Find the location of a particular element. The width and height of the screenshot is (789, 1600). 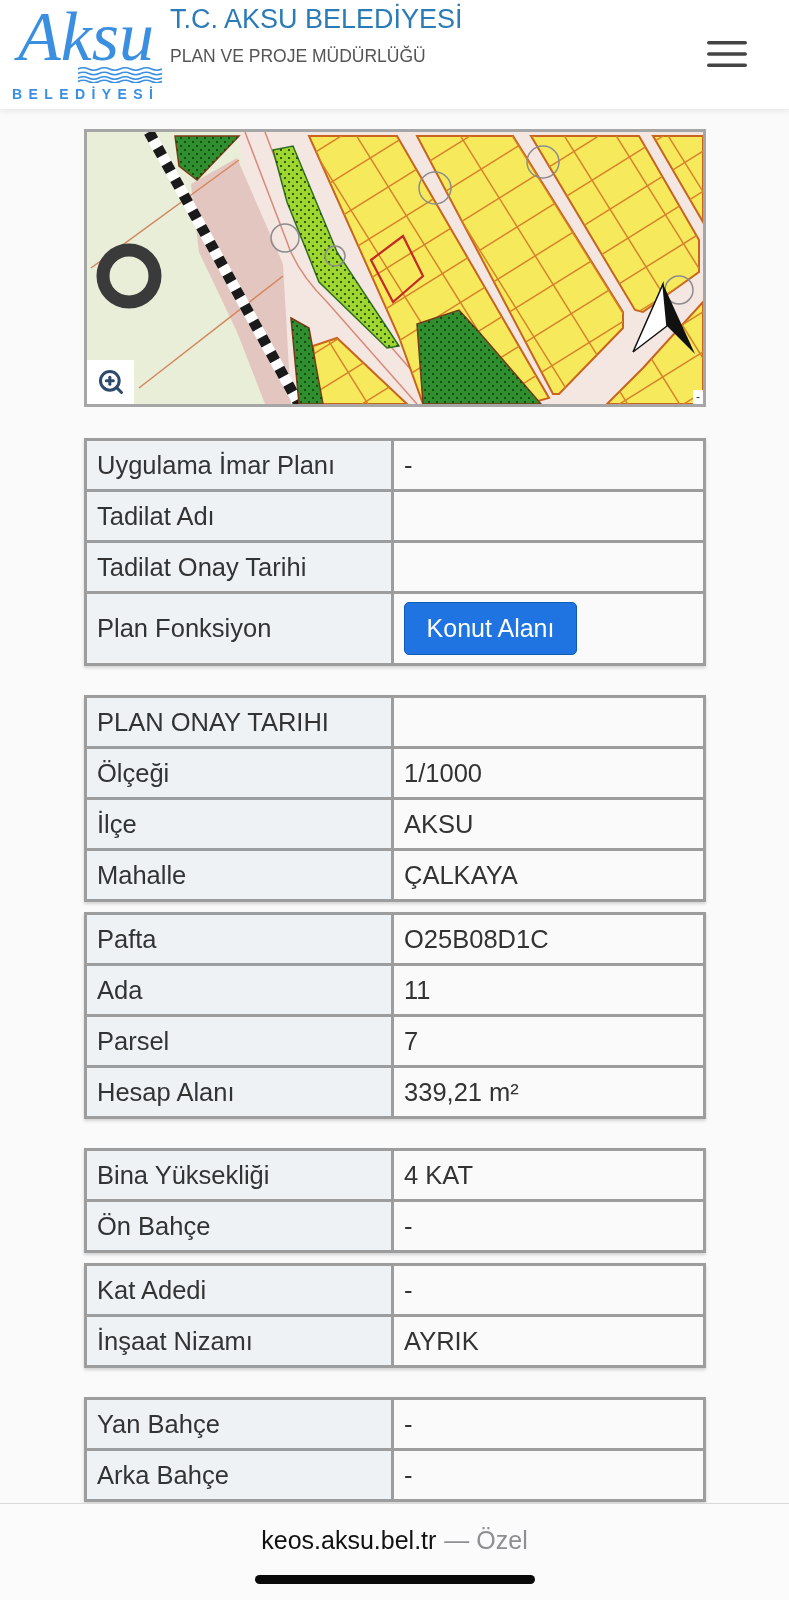

field-label-cell: Yan Bahçe is located at coordinates (239, 1424).